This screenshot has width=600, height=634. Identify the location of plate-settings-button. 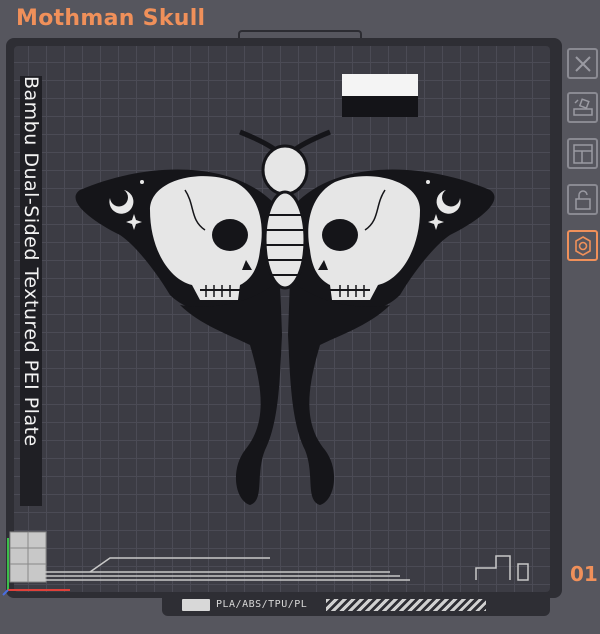
(582, 245).